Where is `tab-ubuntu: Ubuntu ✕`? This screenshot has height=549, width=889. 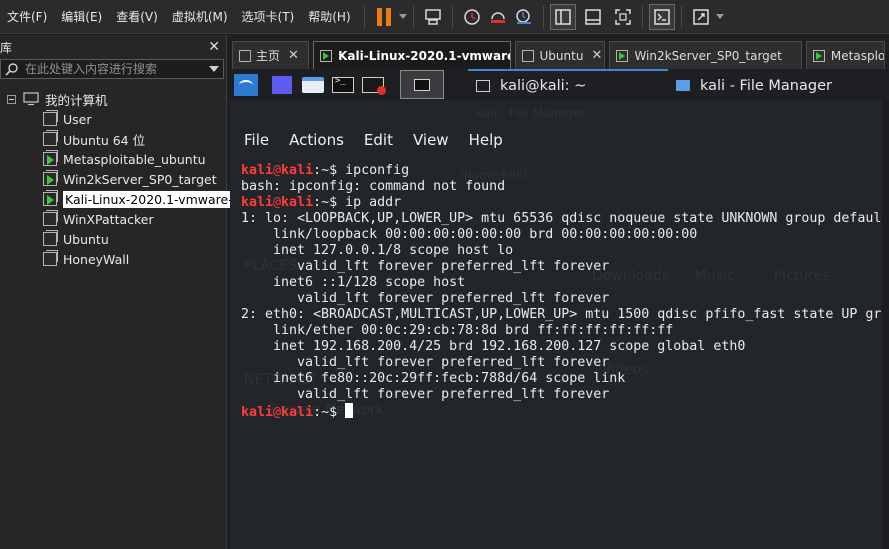
tab-ubuntu: Ubuntu ✕ is located at coordinates (560, 55).